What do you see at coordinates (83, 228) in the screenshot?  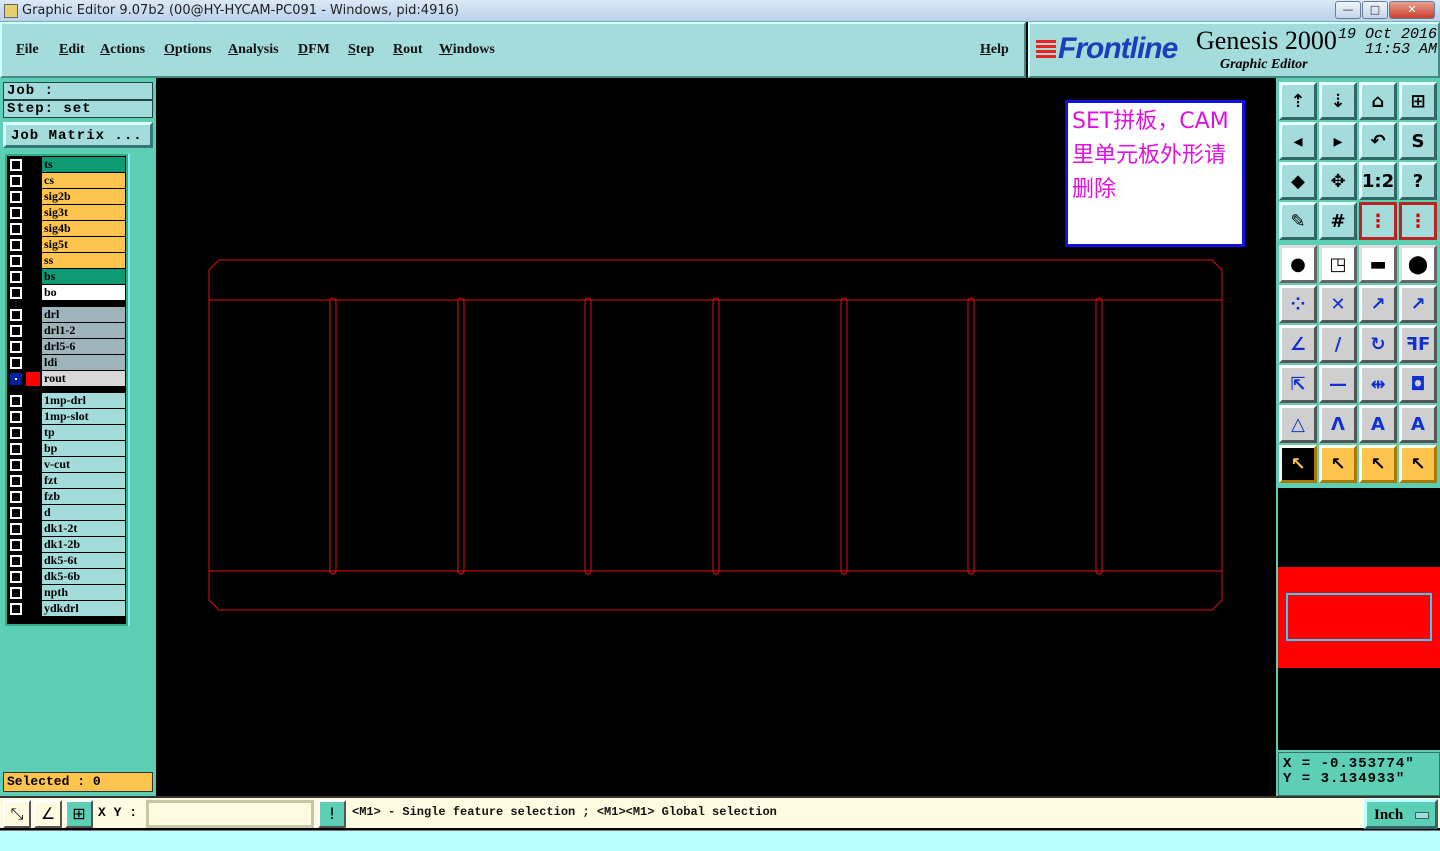 I see `layer-name: sig4b` at bounding box center [83, 228].